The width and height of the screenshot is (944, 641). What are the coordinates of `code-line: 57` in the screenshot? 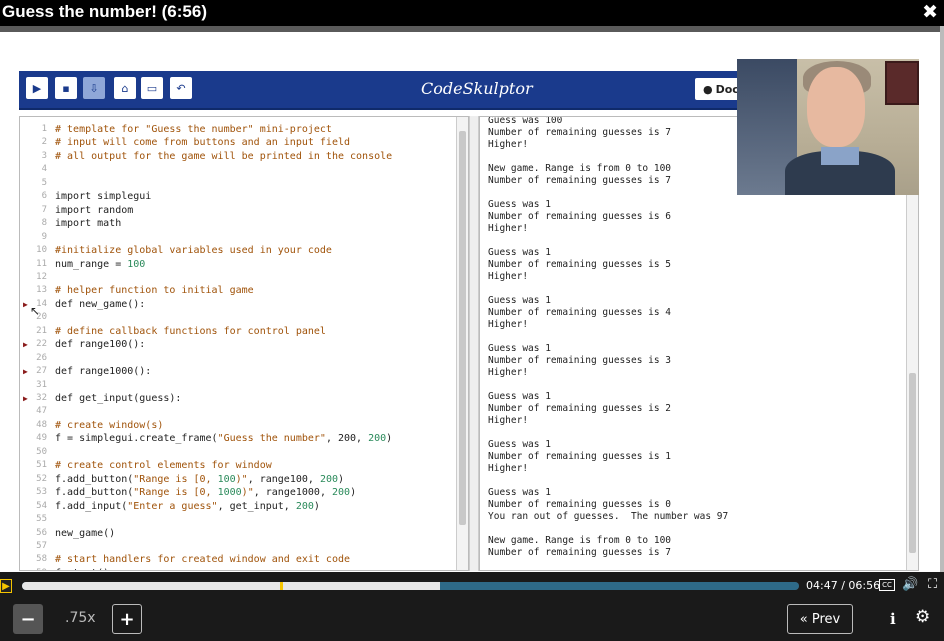 It's located at (225, 546).